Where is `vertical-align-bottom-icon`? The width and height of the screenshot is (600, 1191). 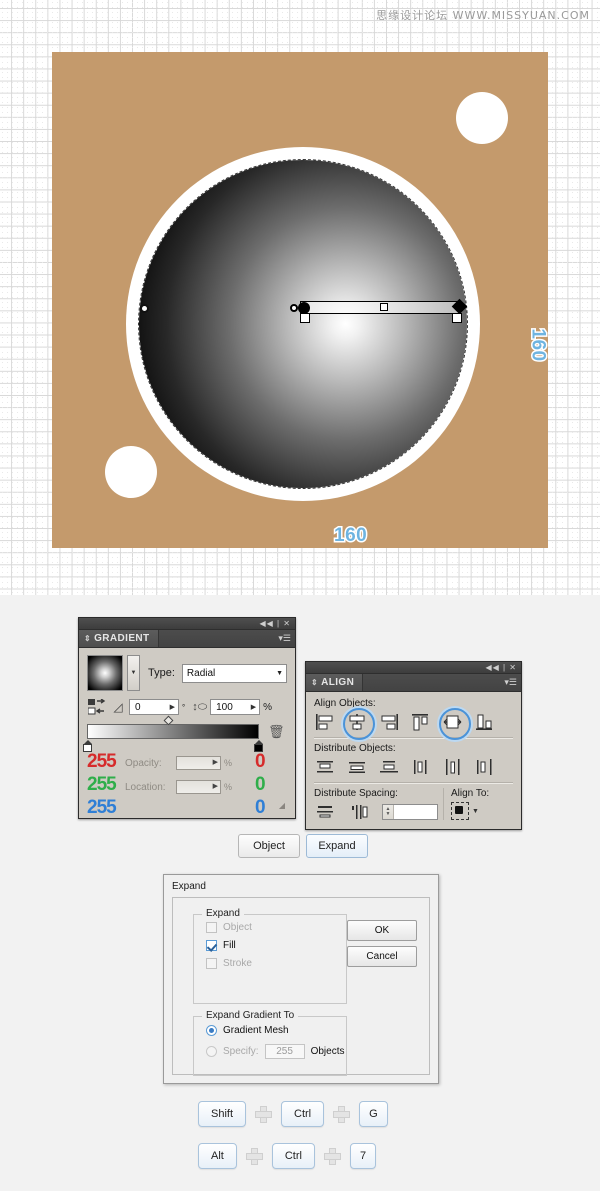
vertical-align-bottom-icon is located at coordinates (485, 722).